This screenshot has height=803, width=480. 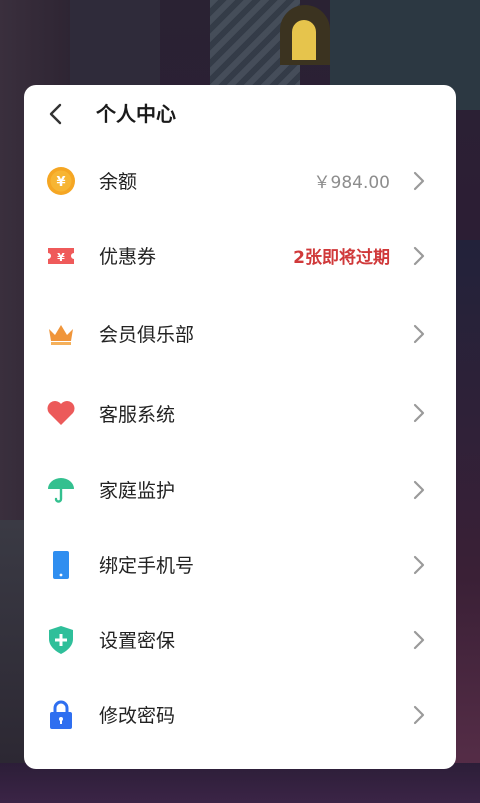 What do you see at coordinates (240, 255) in the screenshot?
I see `menu-item-coupons: ¥ 优惠券 2张即将过期` at bounding box center [240, 255].